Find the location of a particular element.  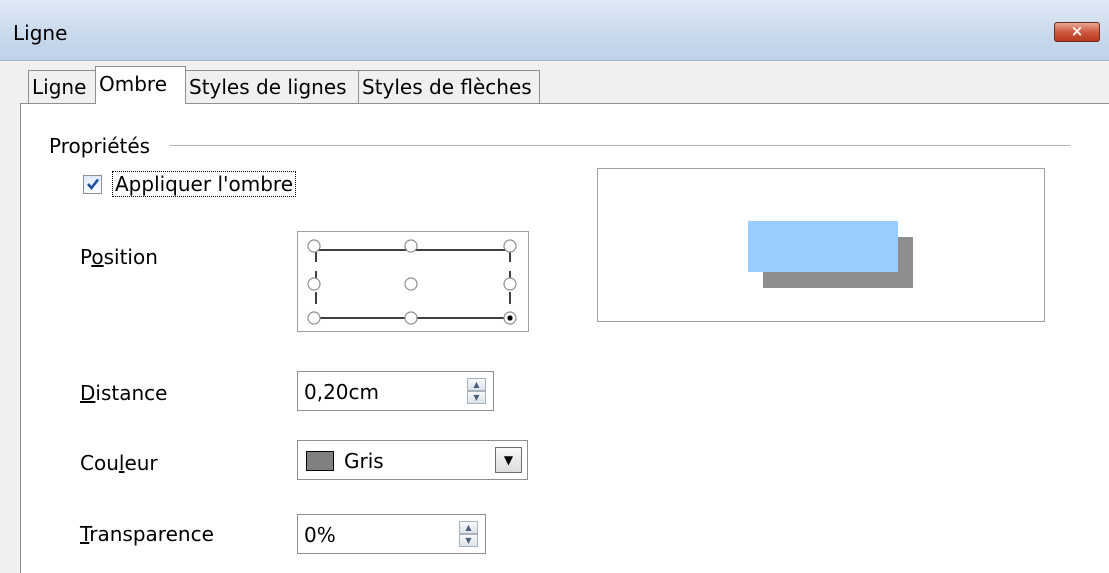

position-radio-center is located at coordinates (411, 284).